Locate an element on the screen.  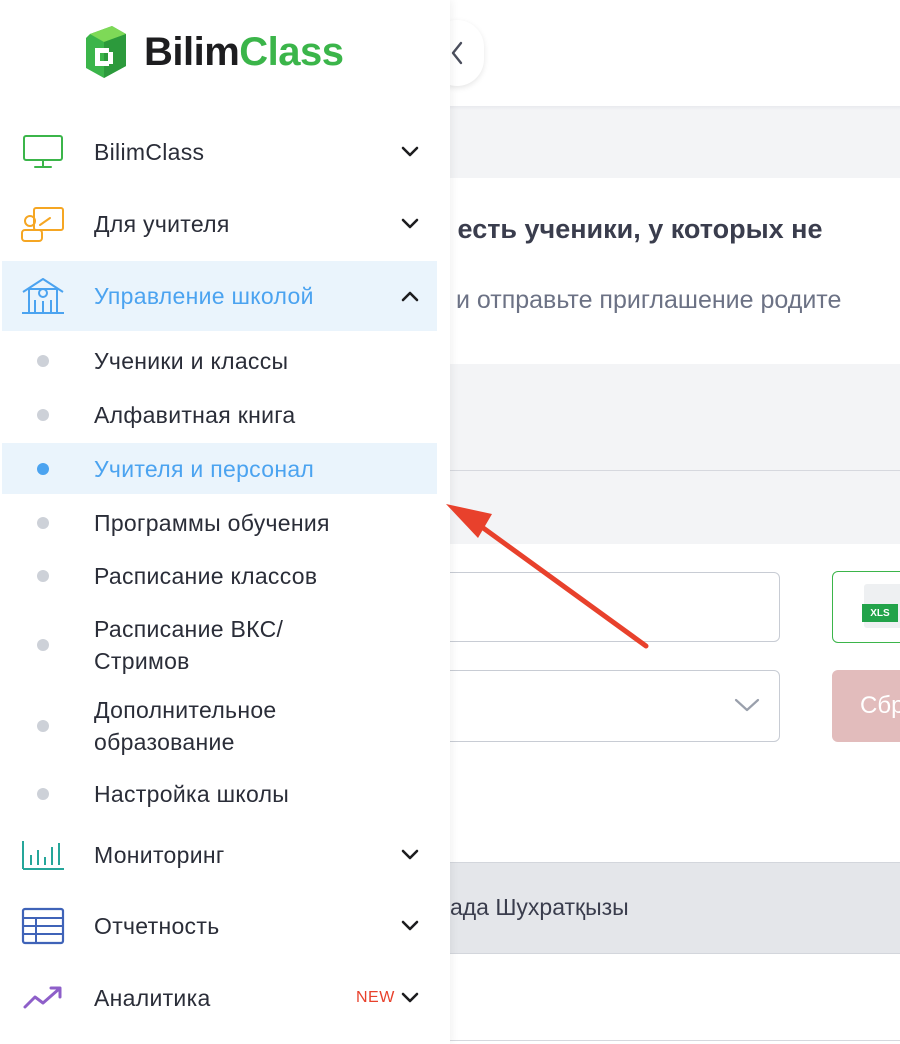
sidebar-subitem-label: Программы обучения is located at coordinates (212, 523).